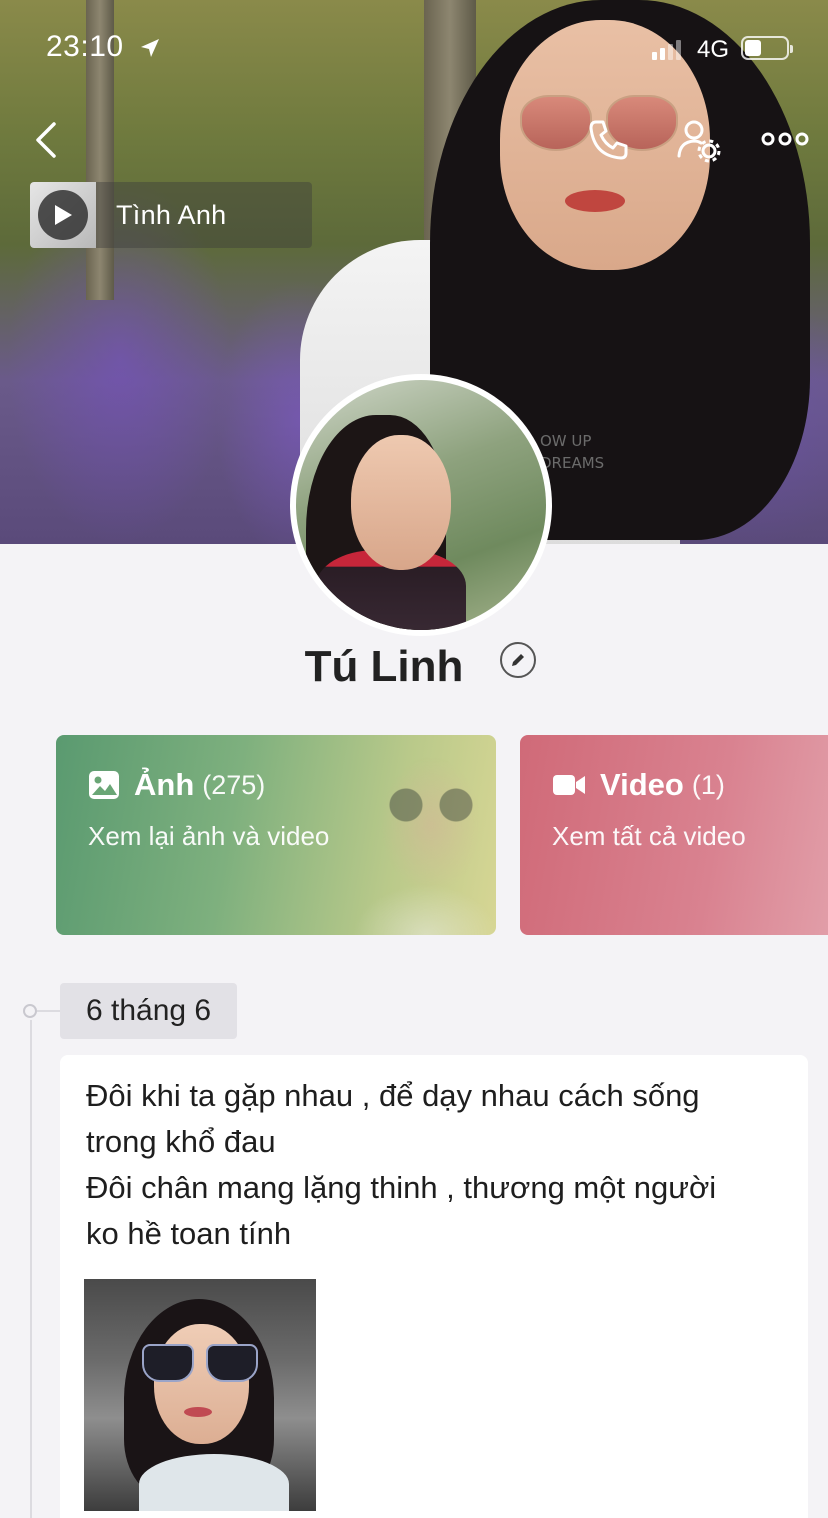 The image size is (828, 1518). What do you see at coordinates (642, 784) in the screenshot?
I see `videos-title: Video` at bounding box center [642, 784].